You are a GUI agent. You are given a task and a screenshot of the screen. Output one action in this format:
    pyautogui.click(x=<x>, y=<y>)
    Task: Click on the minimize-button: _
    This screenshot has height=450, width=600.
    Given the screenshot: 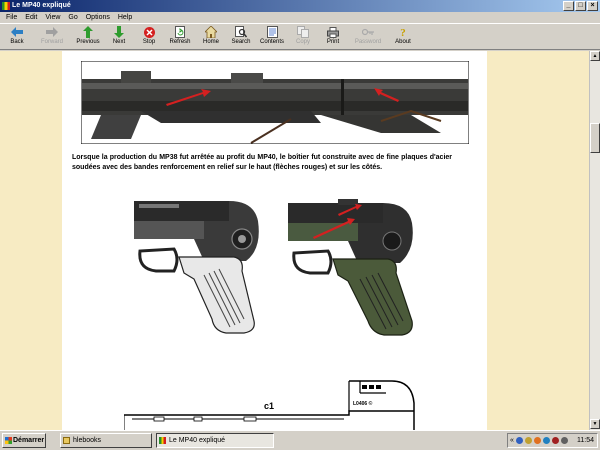 What is the action you would take?
    pyautogui.click(x=568, y=6)
    